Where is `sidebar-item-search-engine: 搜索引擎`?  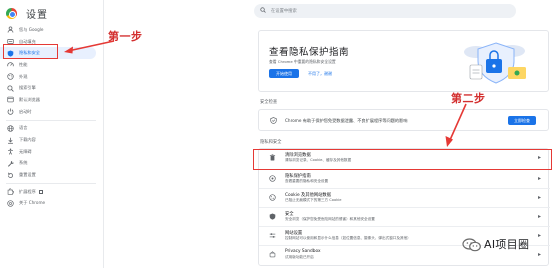 sidebar-item-search-engine: 搜索引擎 is located at coordinates (52, 88).